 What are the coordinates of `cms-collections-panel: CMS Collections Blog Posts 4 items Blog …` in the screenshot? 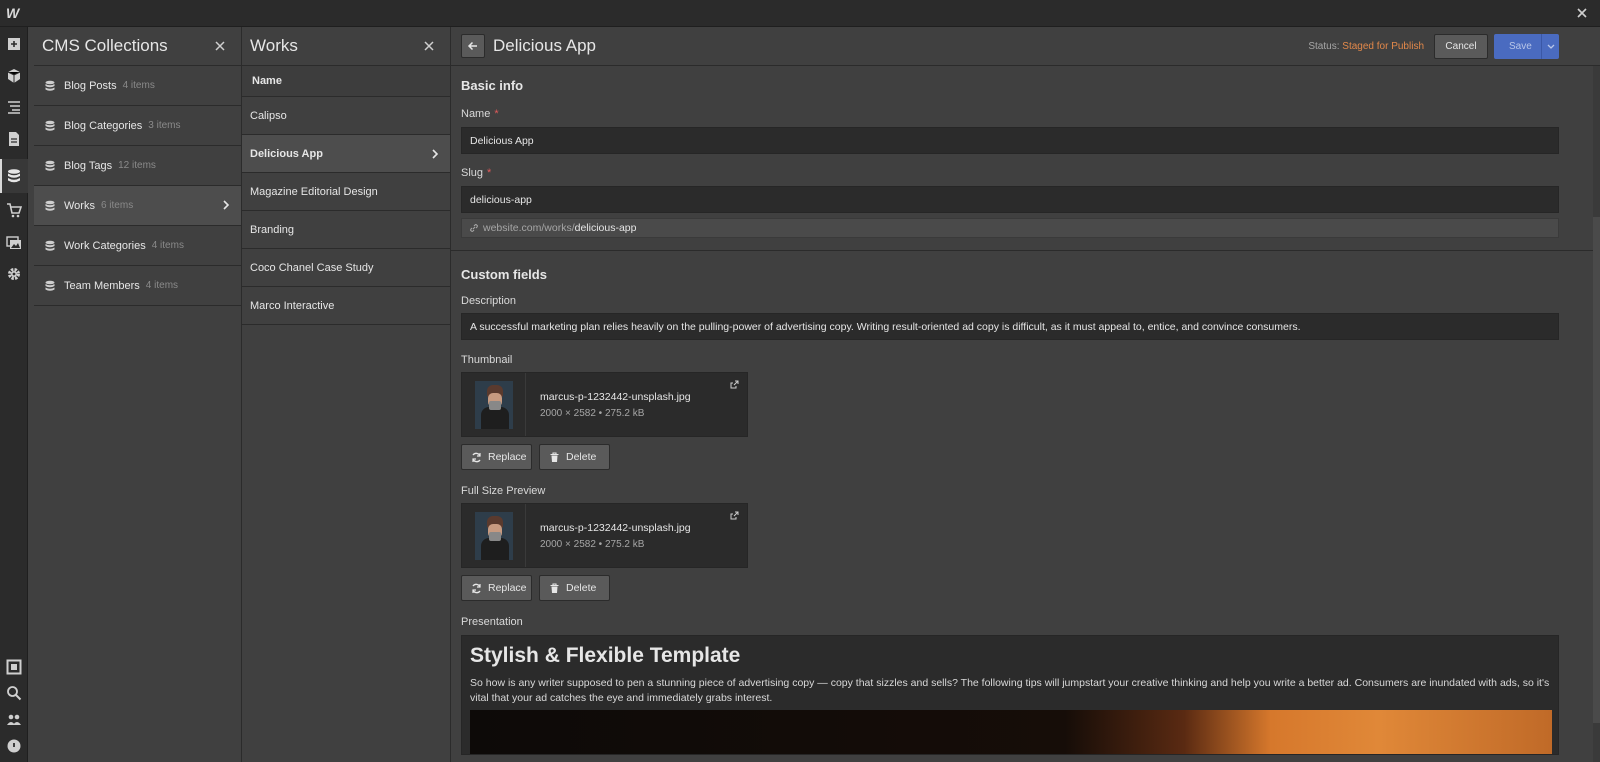 It's located at (138, 394).